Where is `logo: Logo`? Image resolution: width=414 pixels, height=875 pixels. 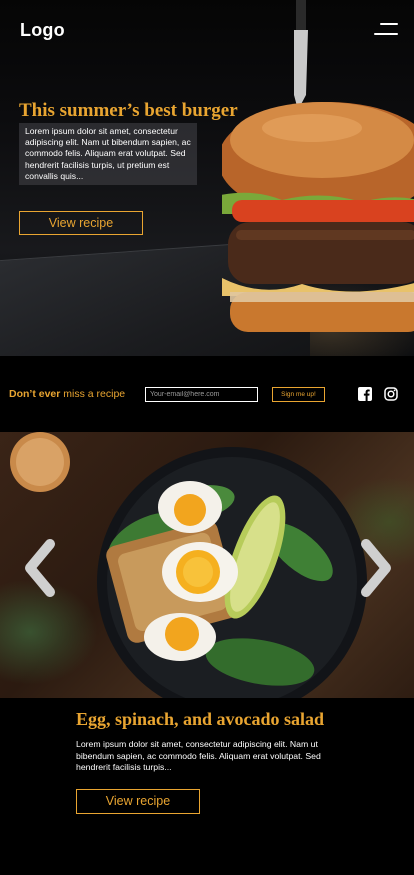
logo: Logo is located at coordinates (42, 30).